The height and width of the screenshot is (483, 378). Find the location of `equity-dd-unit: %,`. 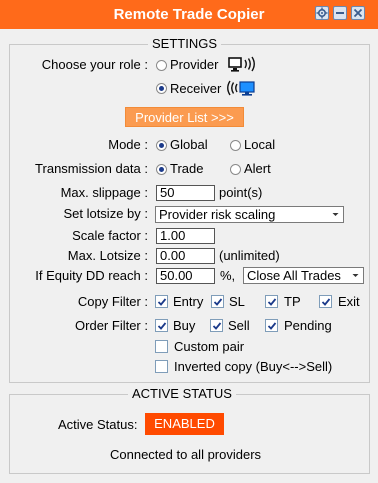

equity-dd-unit: %, is located at coordinates (228, 275).